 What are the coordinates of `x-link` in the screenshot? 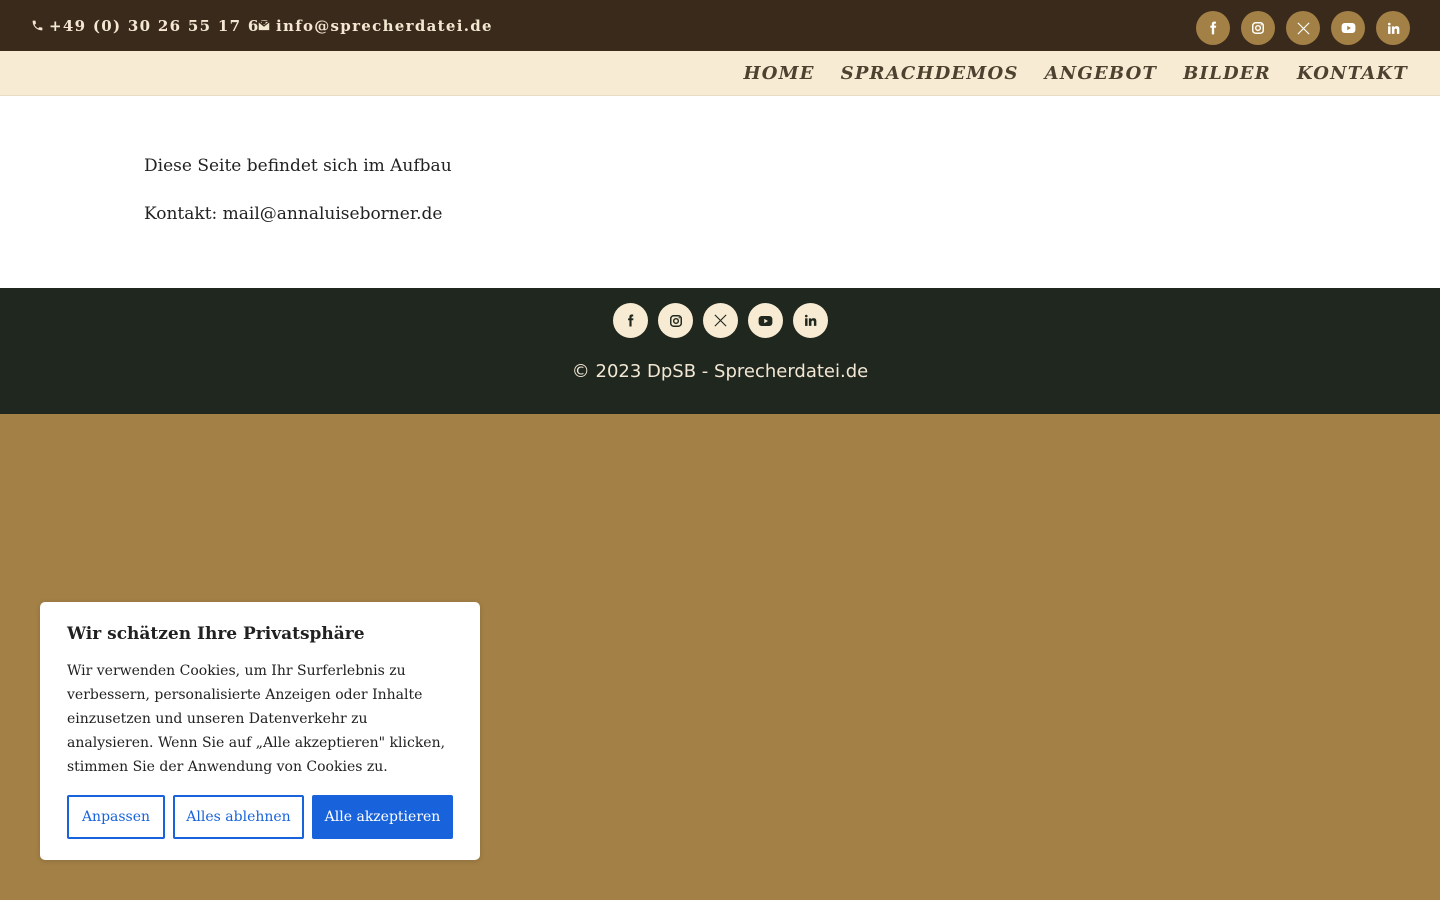 It's located at (1303, 28).